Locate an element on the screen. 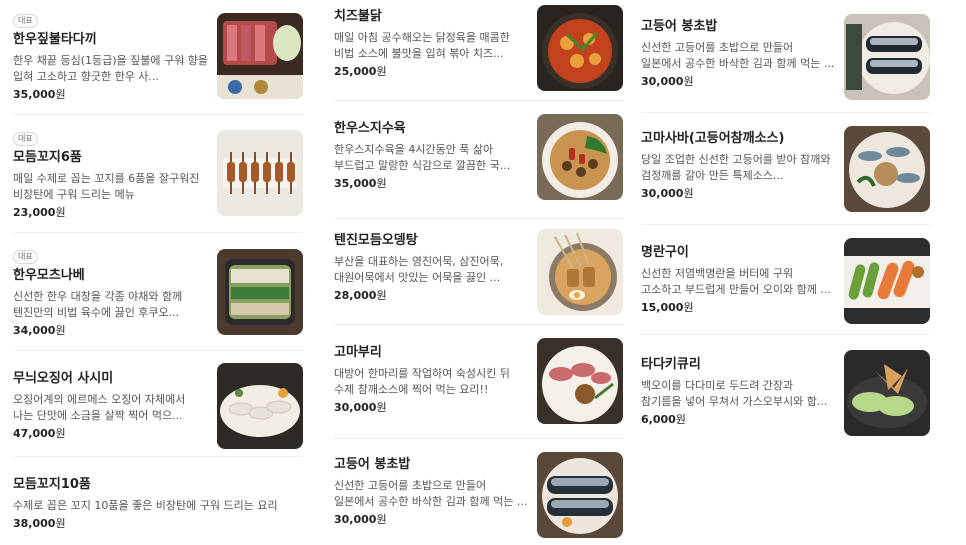  menu-item-name: 무늬오징어 사시미 is located at coordinates (63, 378).